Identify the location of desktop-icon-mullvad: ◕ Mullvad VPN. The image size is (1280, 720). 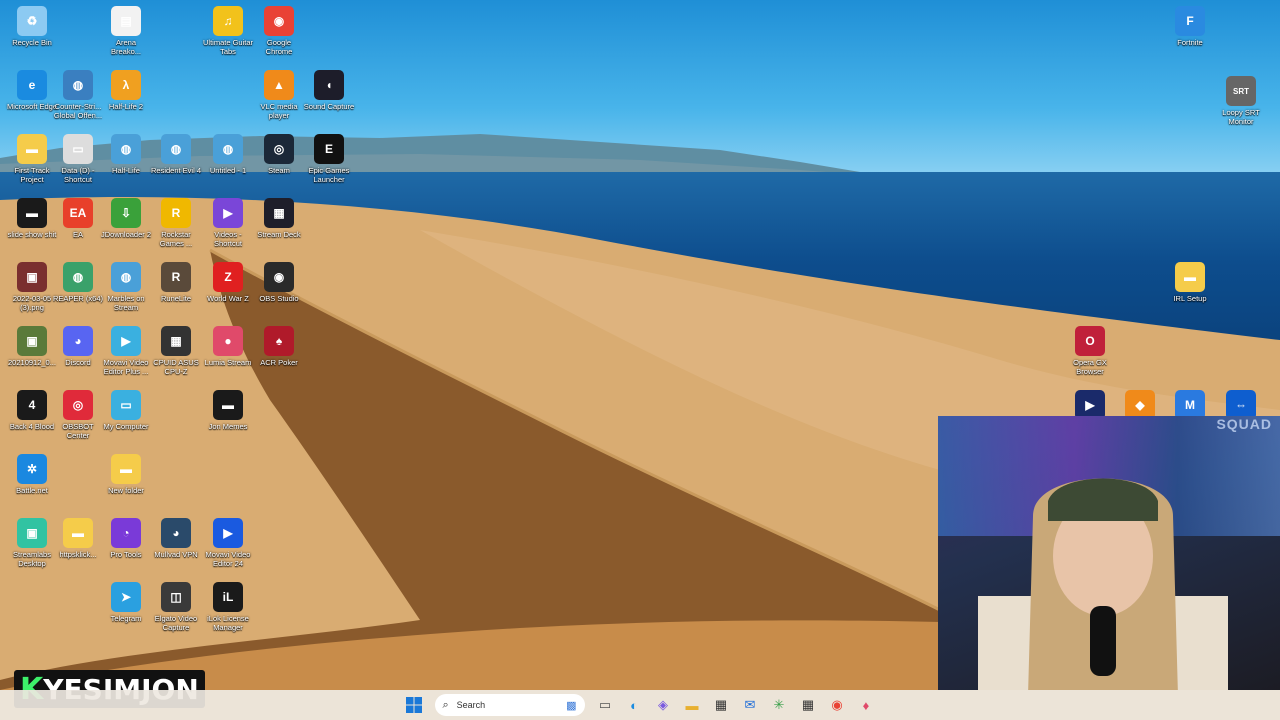
(176, 538).